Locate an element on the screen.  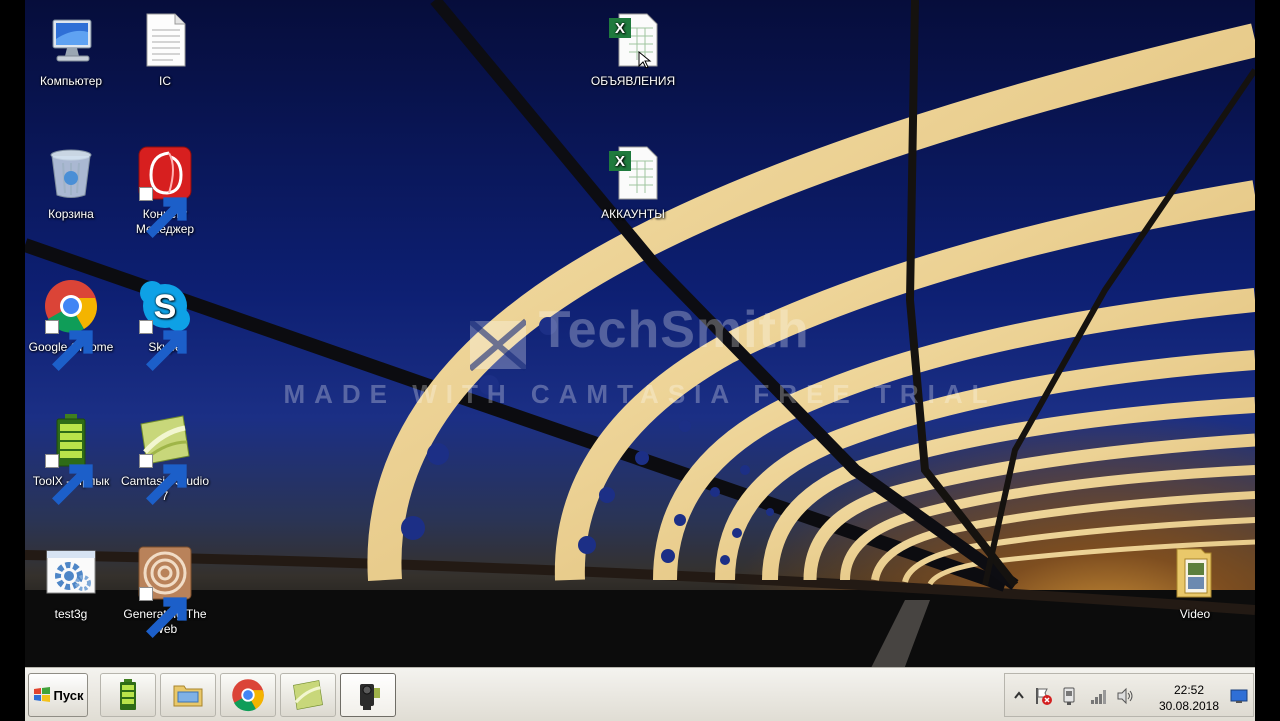
text-document-icon is located at coordinates (166, 40).